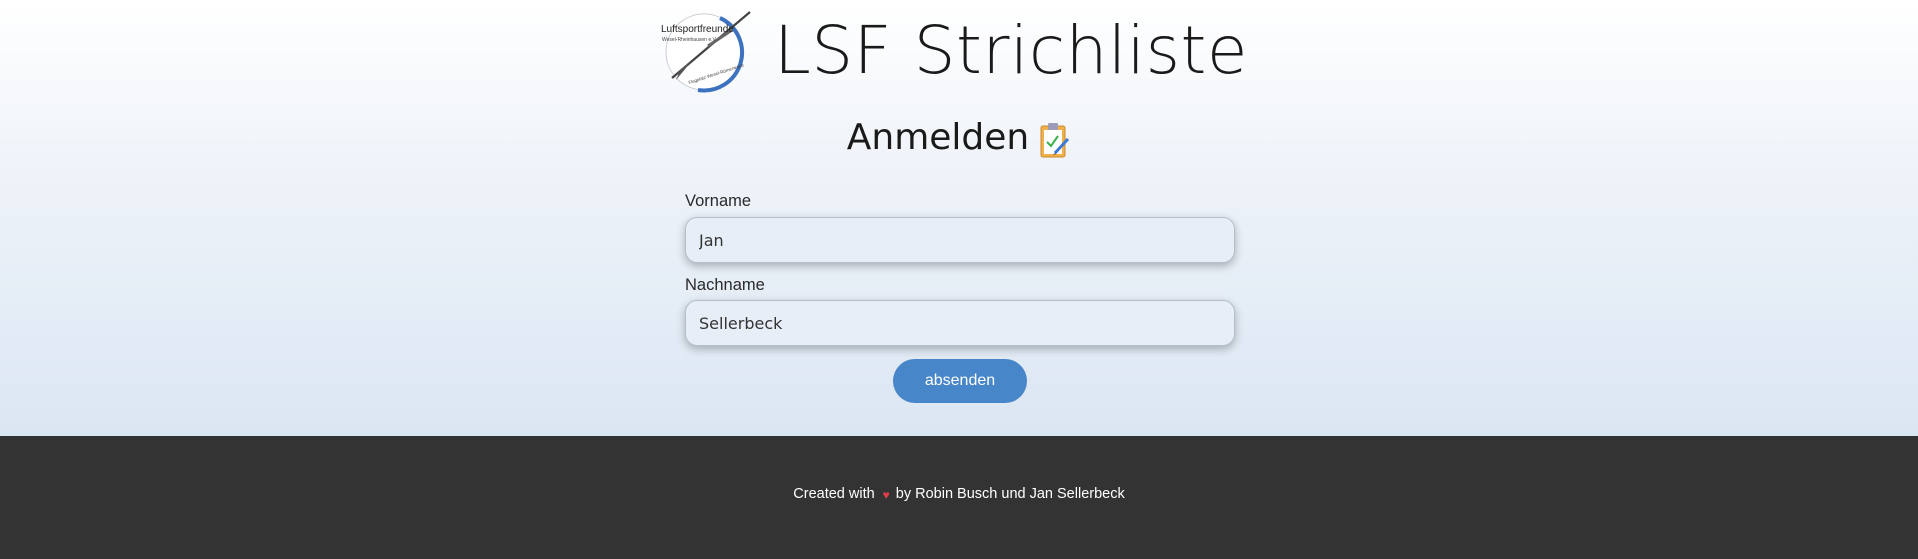  I want to click on footer-prefix: Created with, so click(834, 494).